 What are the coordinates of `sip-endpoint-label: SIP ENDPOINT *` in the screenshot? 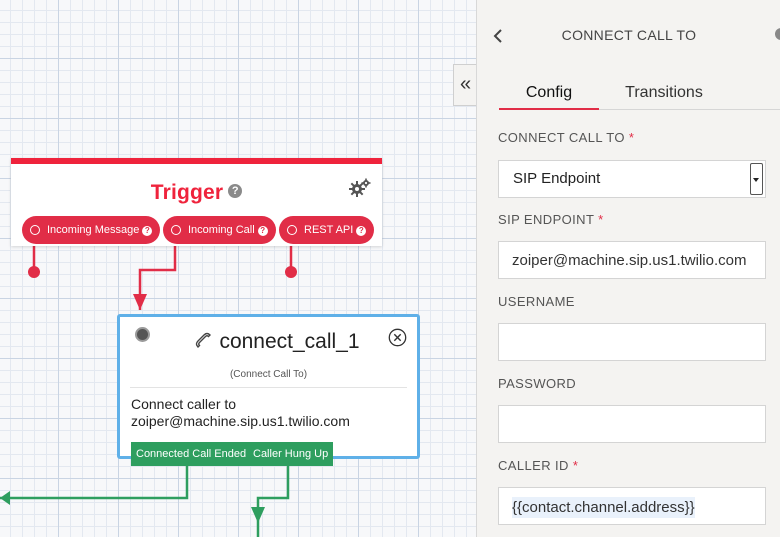 It's located at (551, 219).